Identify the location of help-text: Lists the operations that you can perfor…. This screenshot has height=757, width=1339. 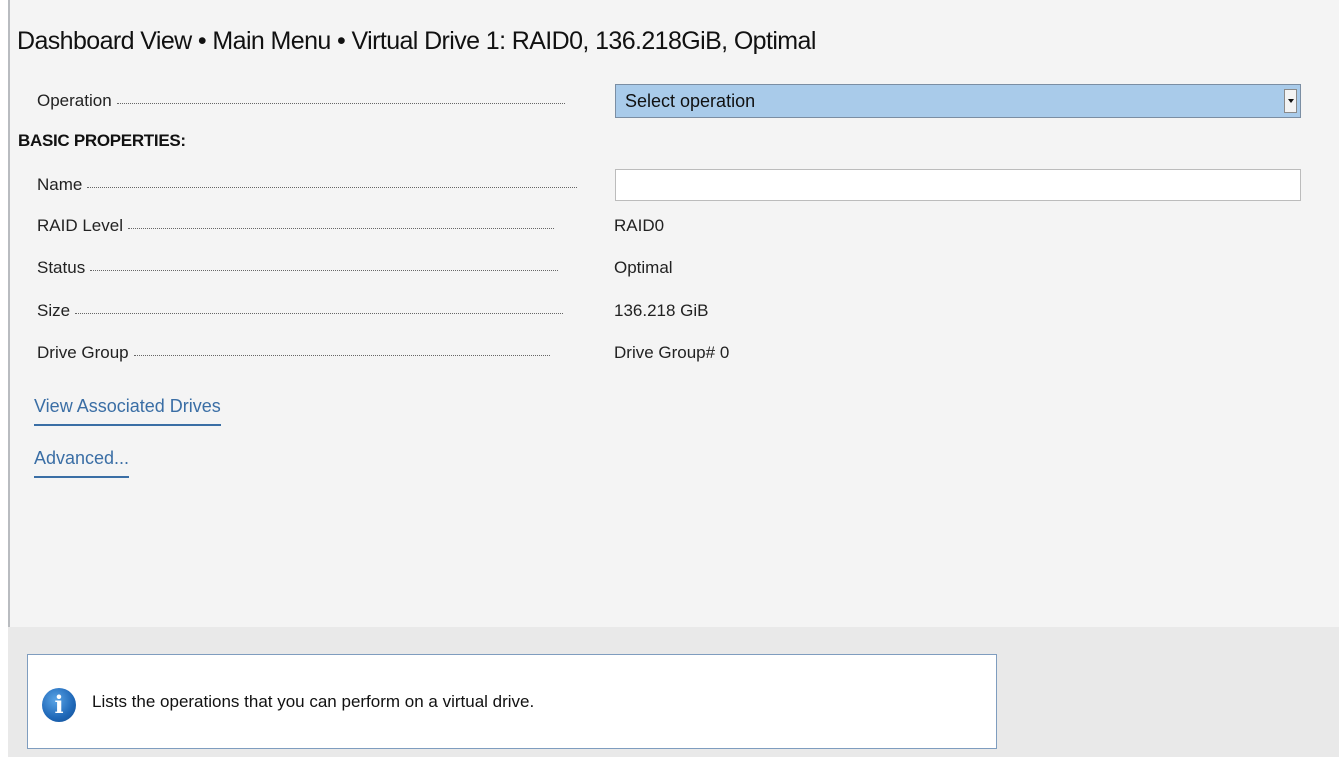
(313, 701).